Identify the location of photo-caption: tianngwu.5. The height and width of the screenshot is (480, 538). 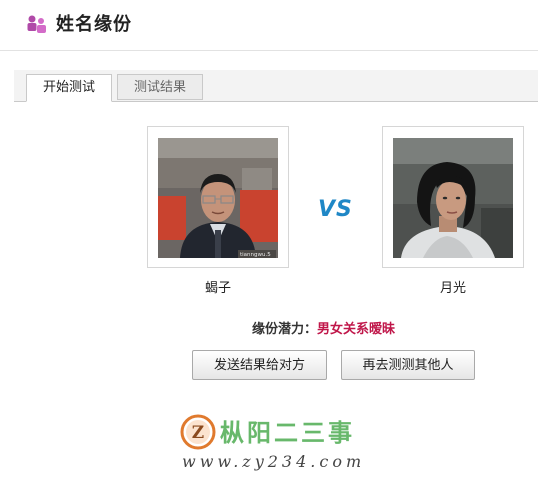
(255, 255).